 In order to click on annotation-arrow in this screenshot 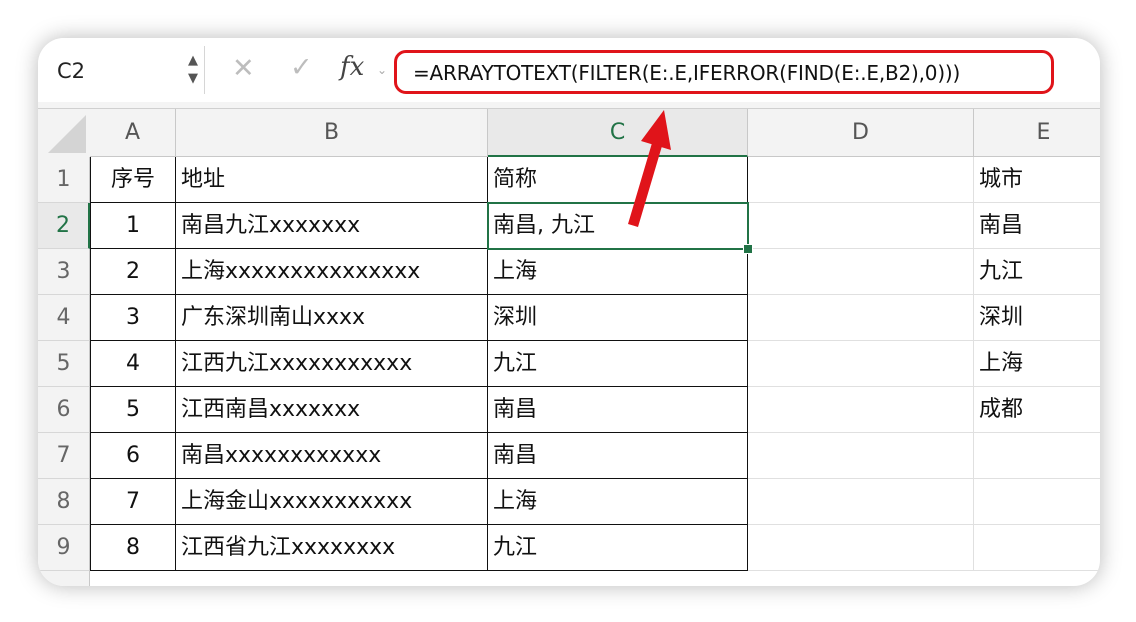, I will do `click(649, 168)`.